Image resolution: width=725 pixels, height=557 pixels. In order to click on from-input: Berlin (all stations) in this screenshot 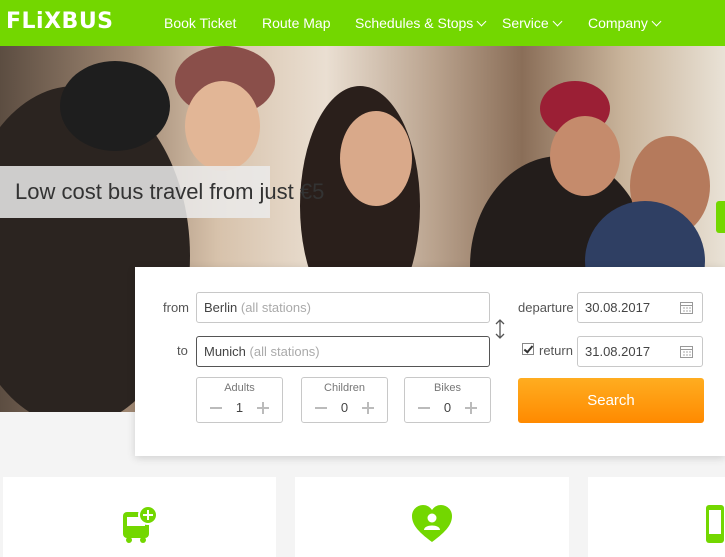, I will do `click(343, 307)`.